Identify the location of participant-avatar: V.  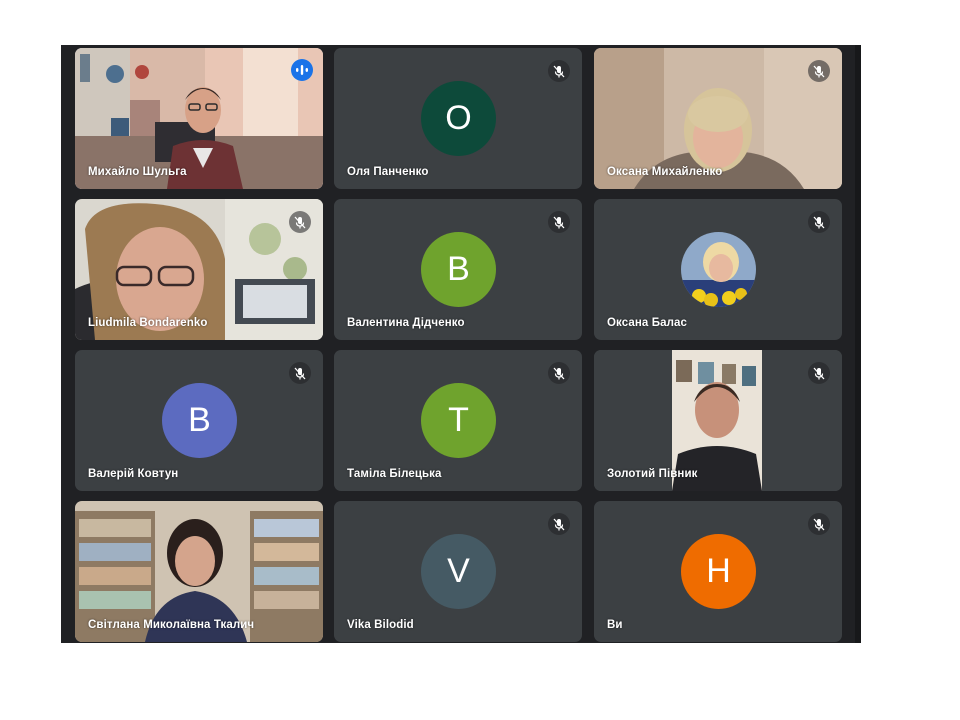
(458, 571).